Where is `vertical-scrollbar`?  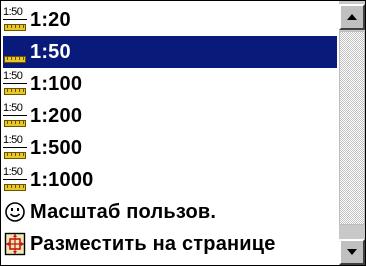 vertical-scrollbar is located at coordinates (352, 133).